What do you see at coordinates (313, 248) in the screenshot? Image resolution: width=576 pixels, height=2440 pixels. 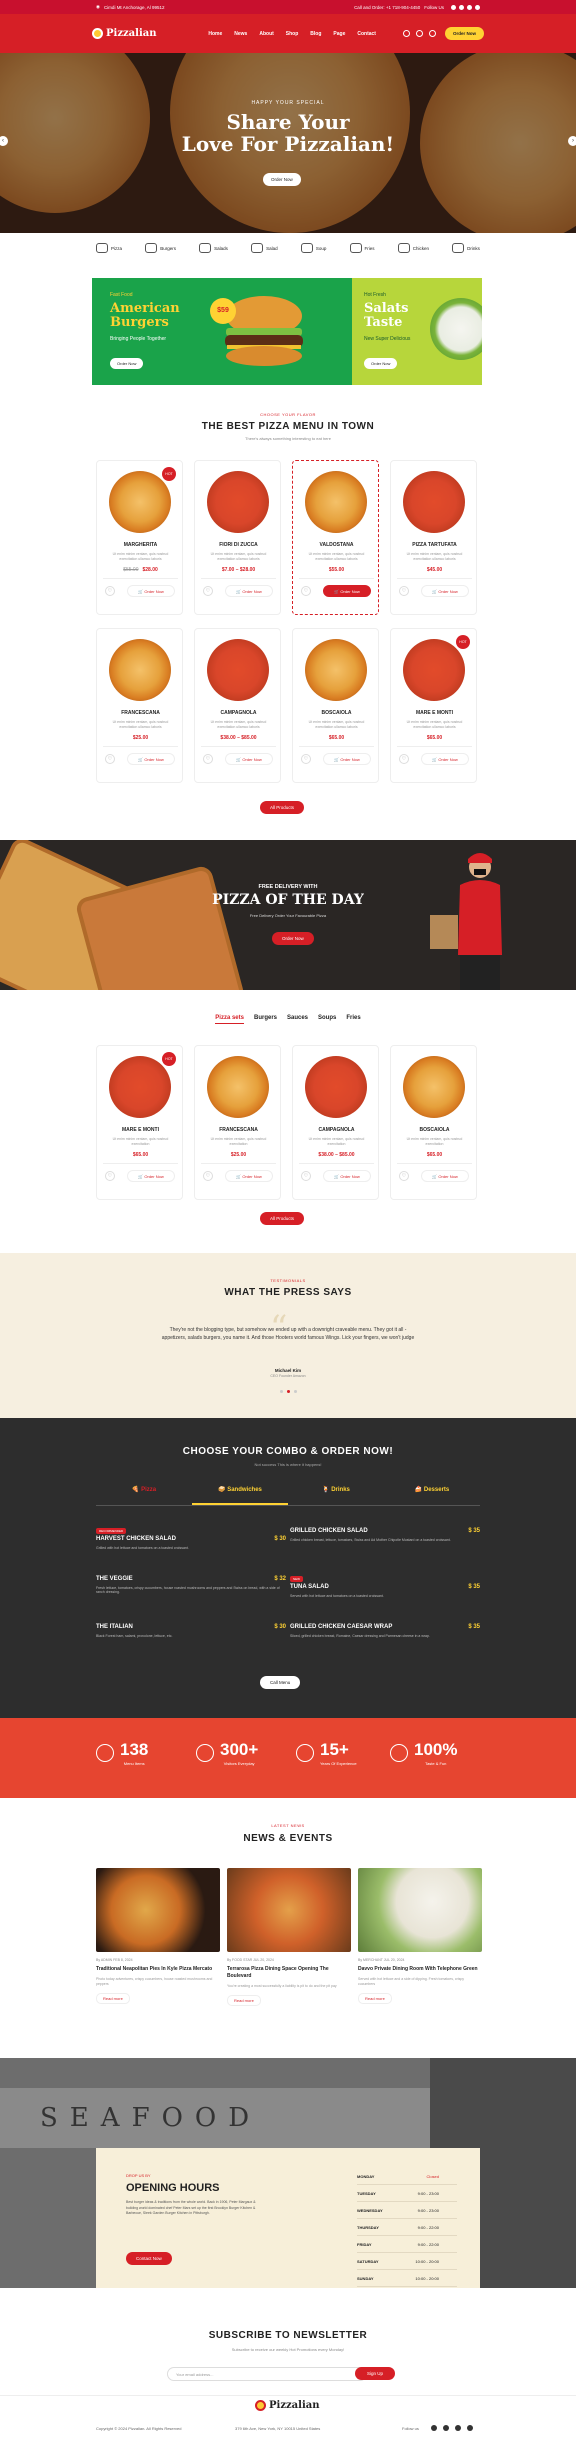 I see `category-soup: Soup` at bounding box center [313, 248].